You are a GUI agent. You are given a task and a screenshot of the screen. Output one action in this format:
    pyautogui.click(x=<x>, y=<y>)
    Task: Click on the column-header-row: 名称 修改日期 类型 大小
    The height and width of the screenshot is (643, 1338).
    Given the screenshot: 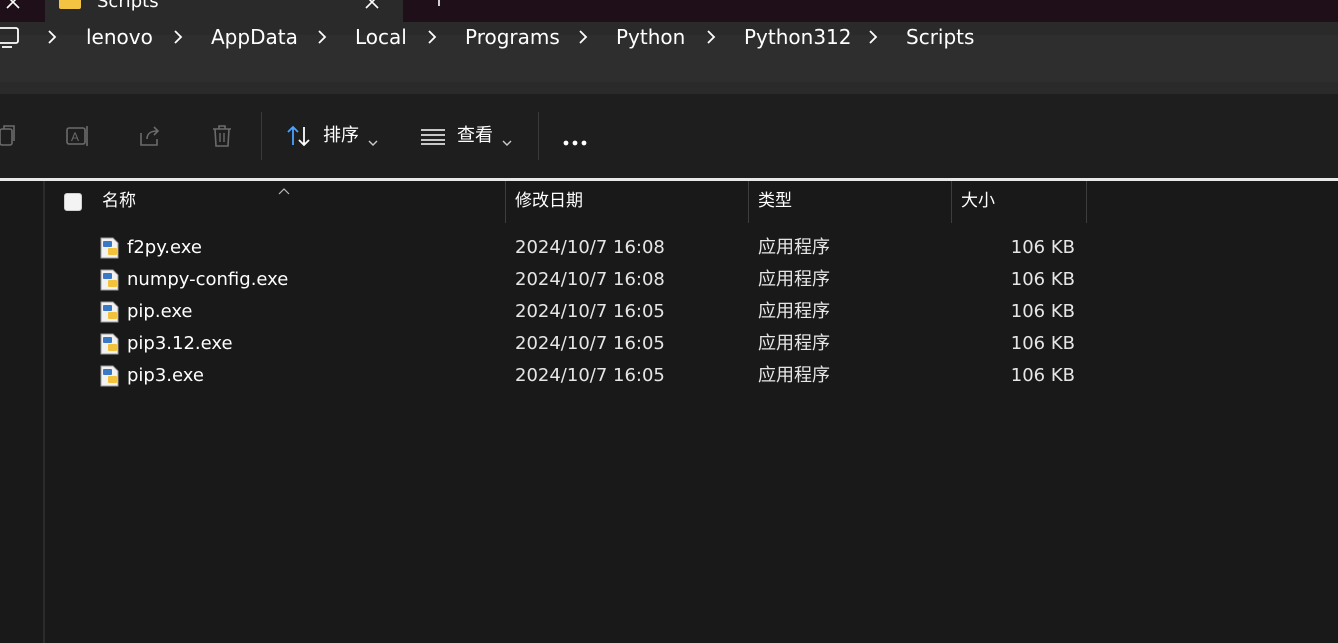 What is the action you would take?
    pyautogui.click(x=567, y=202)
    